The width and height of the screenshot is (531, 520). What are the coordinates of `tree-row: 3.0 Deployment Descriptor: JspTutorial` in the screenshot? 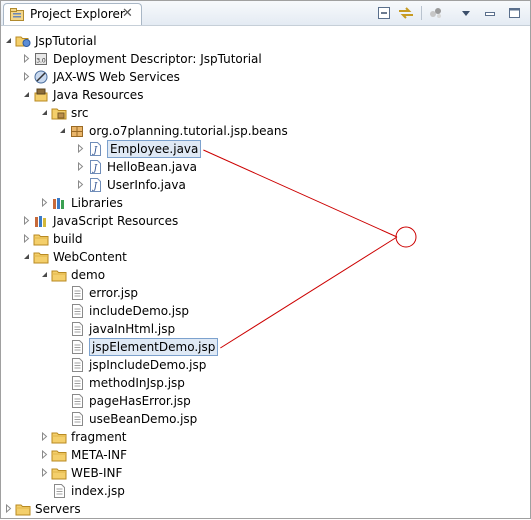 It's located at (265, 59).